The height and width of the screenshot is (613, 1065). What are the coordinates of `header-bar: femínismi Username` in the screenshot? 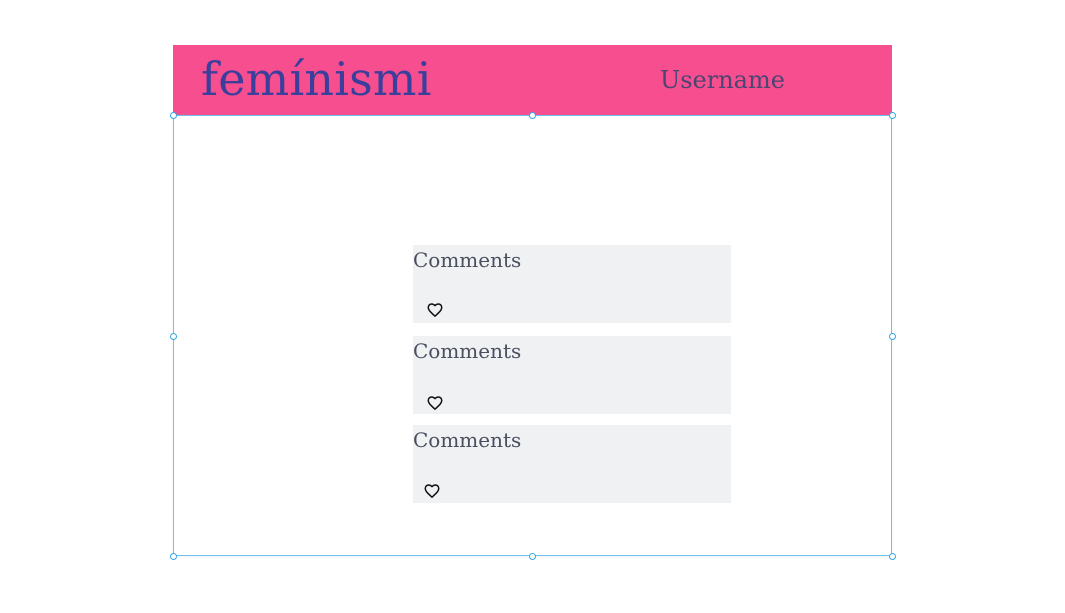 It's located at (532, 80).